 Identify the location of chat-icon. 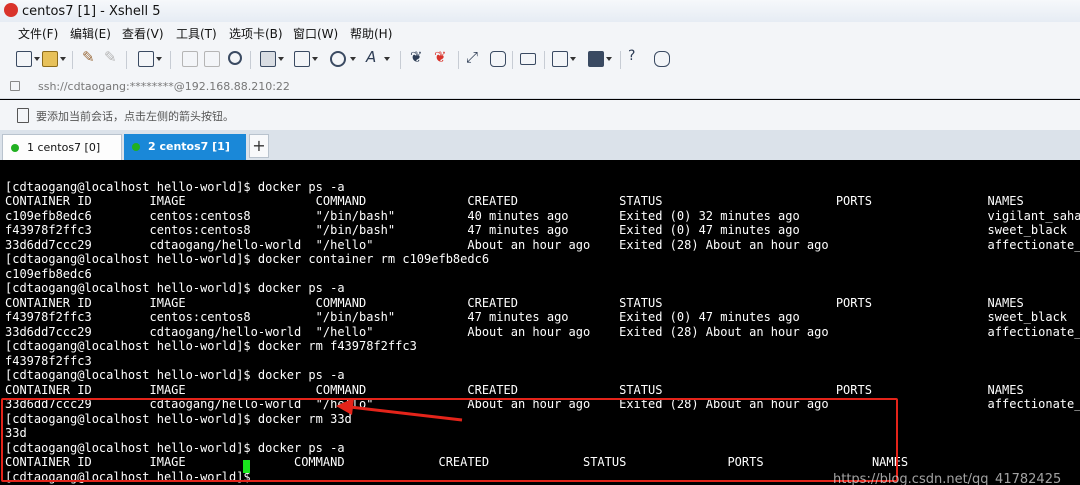
(662, 59).